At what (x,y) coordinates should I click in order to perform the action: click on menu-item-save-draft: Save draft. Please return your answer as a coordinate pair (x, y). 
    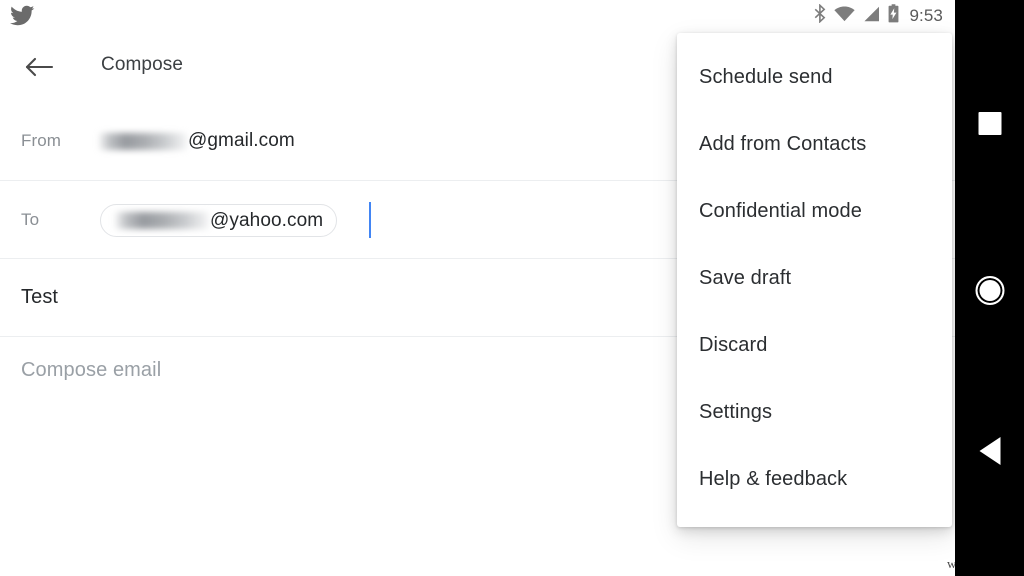
    Looking at the image, I should click on (814, 278).